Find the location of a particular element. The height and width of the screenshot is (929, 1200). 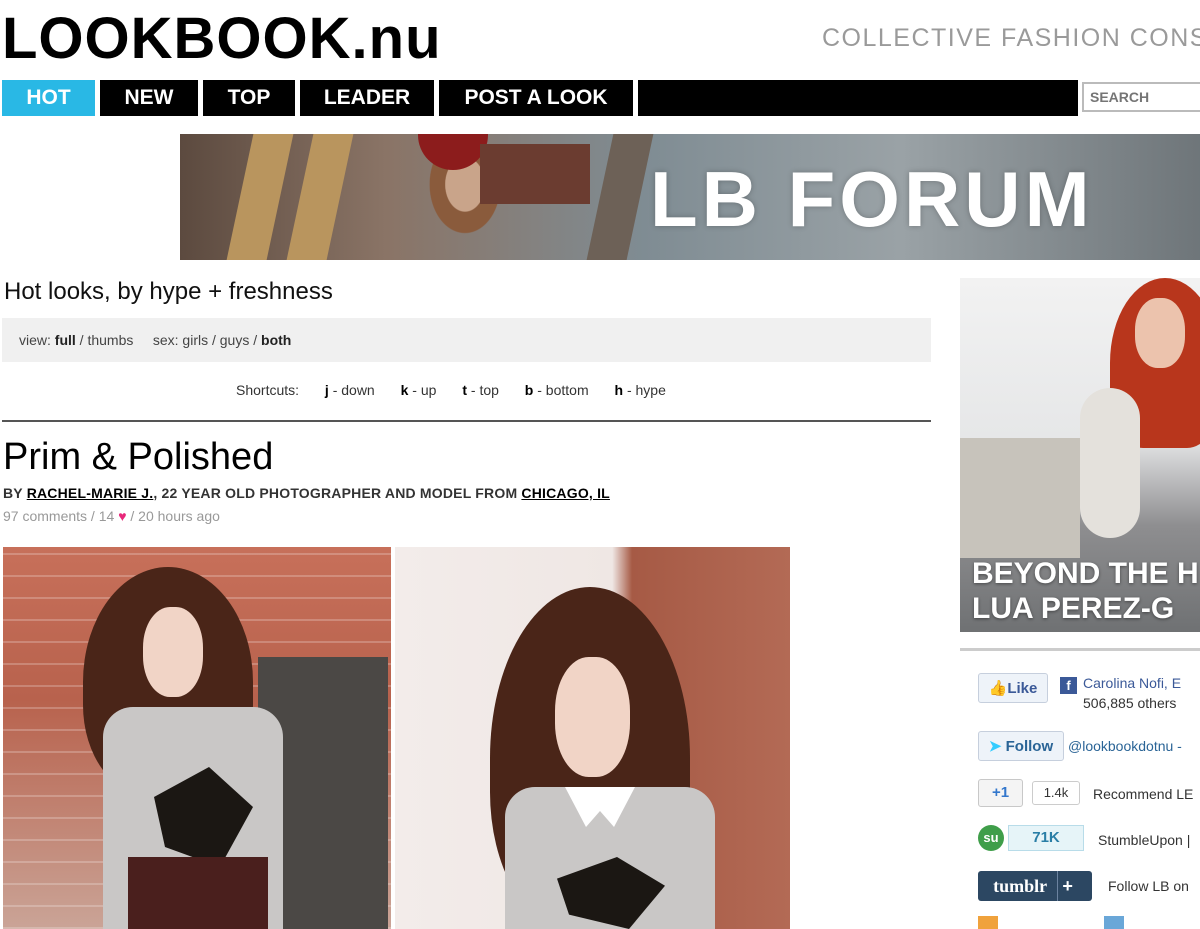

look-meta: 97 comments / 14 ♥ / 20 hours ago is located at coordinates (111, 516).